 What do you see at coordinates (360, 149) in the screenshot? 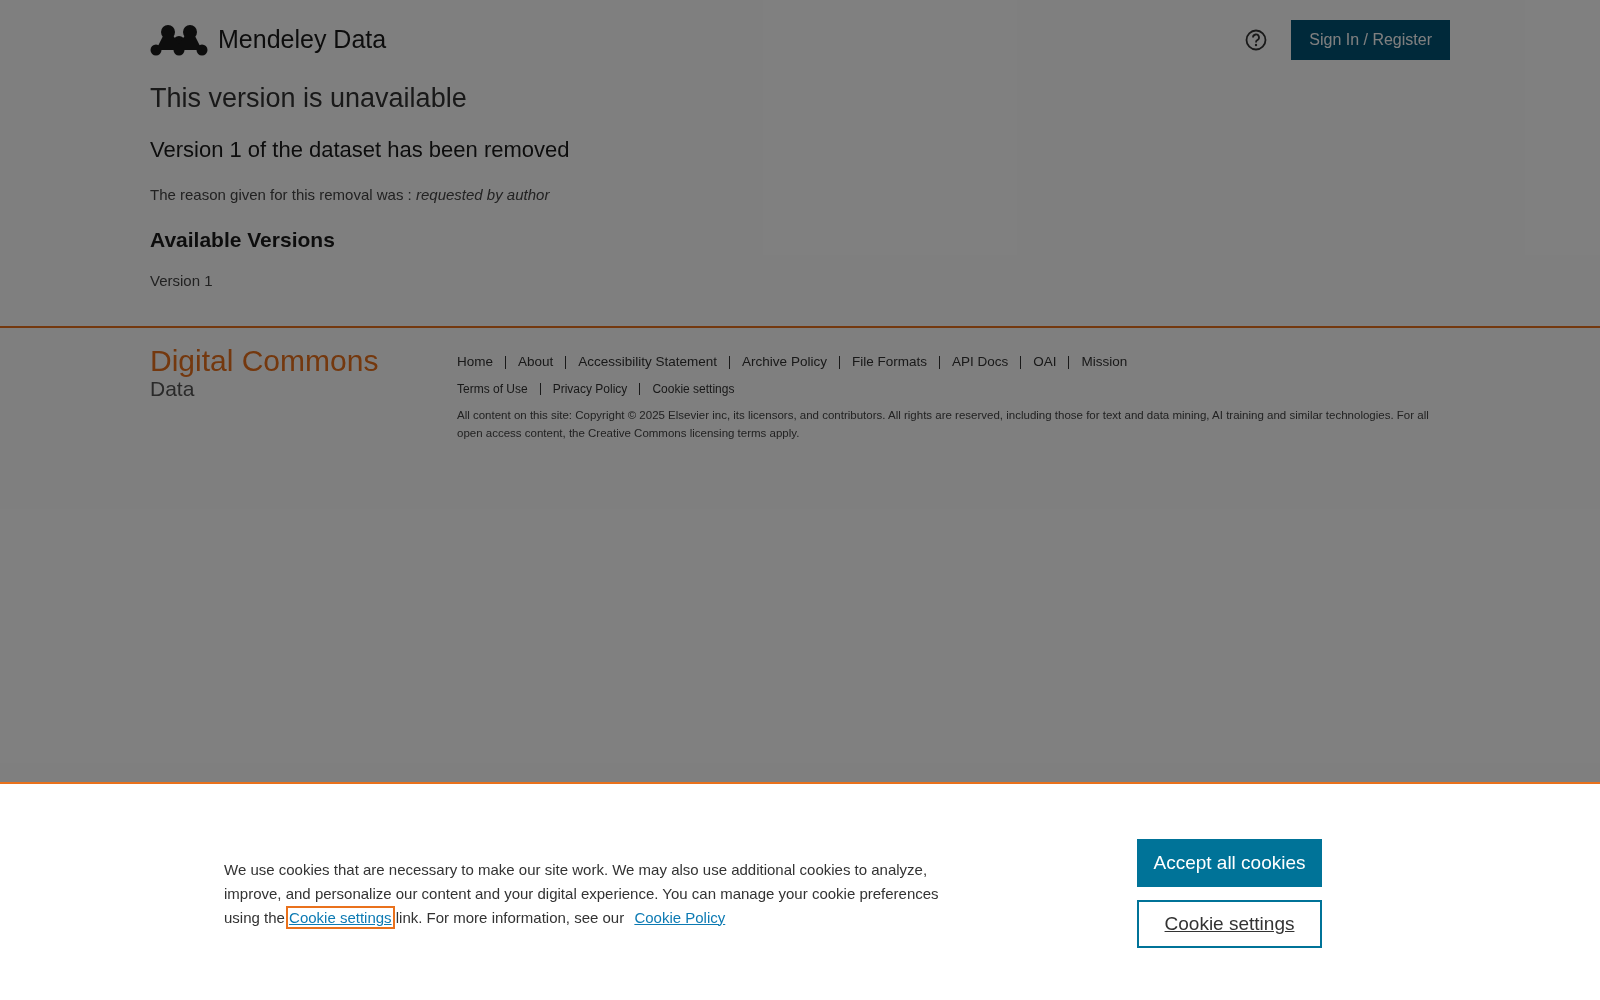
I see `page-subtitle: Version 1 of the dataset has been removed` at bounding box center [360, 149].